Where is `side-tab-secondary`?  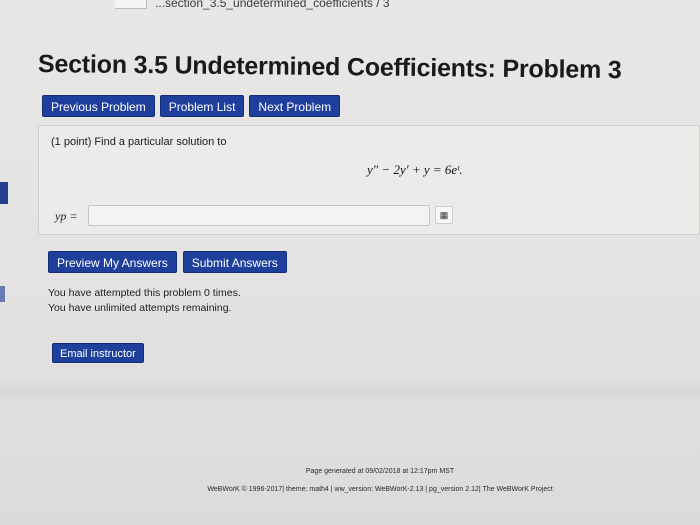
side-tab-secondary is located at coordinates (2, 294).